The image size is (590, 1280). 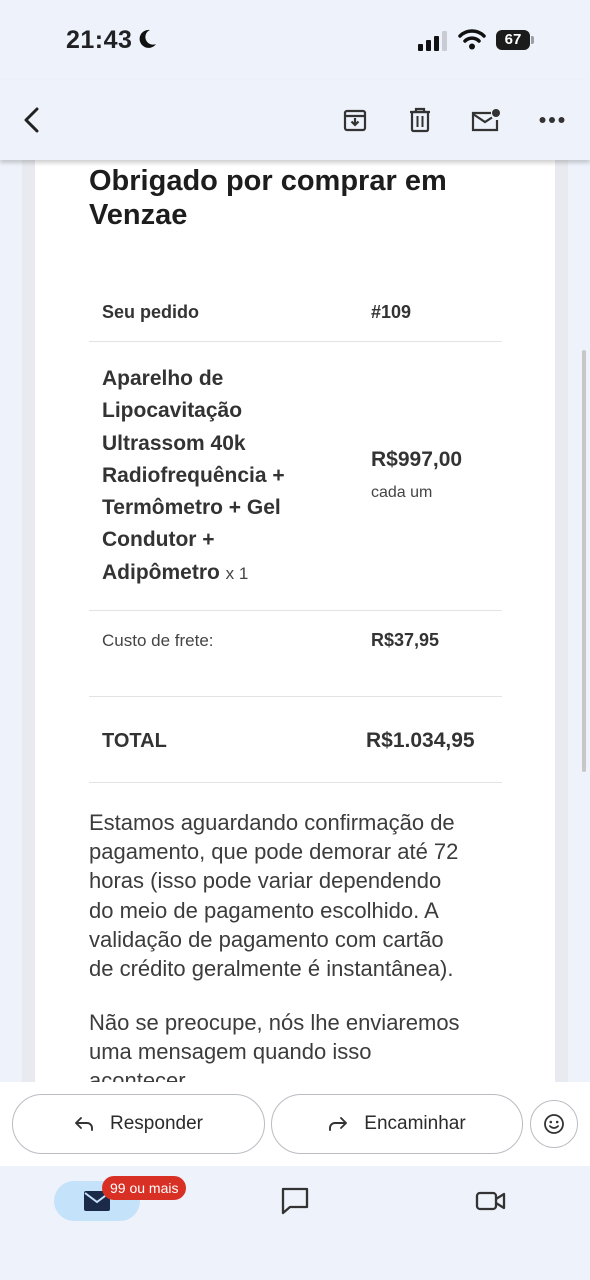 What do you see at coordinates (99, 40) in the screenshot?
I see `status-time: 21:43` at bounding box center [99, 40].